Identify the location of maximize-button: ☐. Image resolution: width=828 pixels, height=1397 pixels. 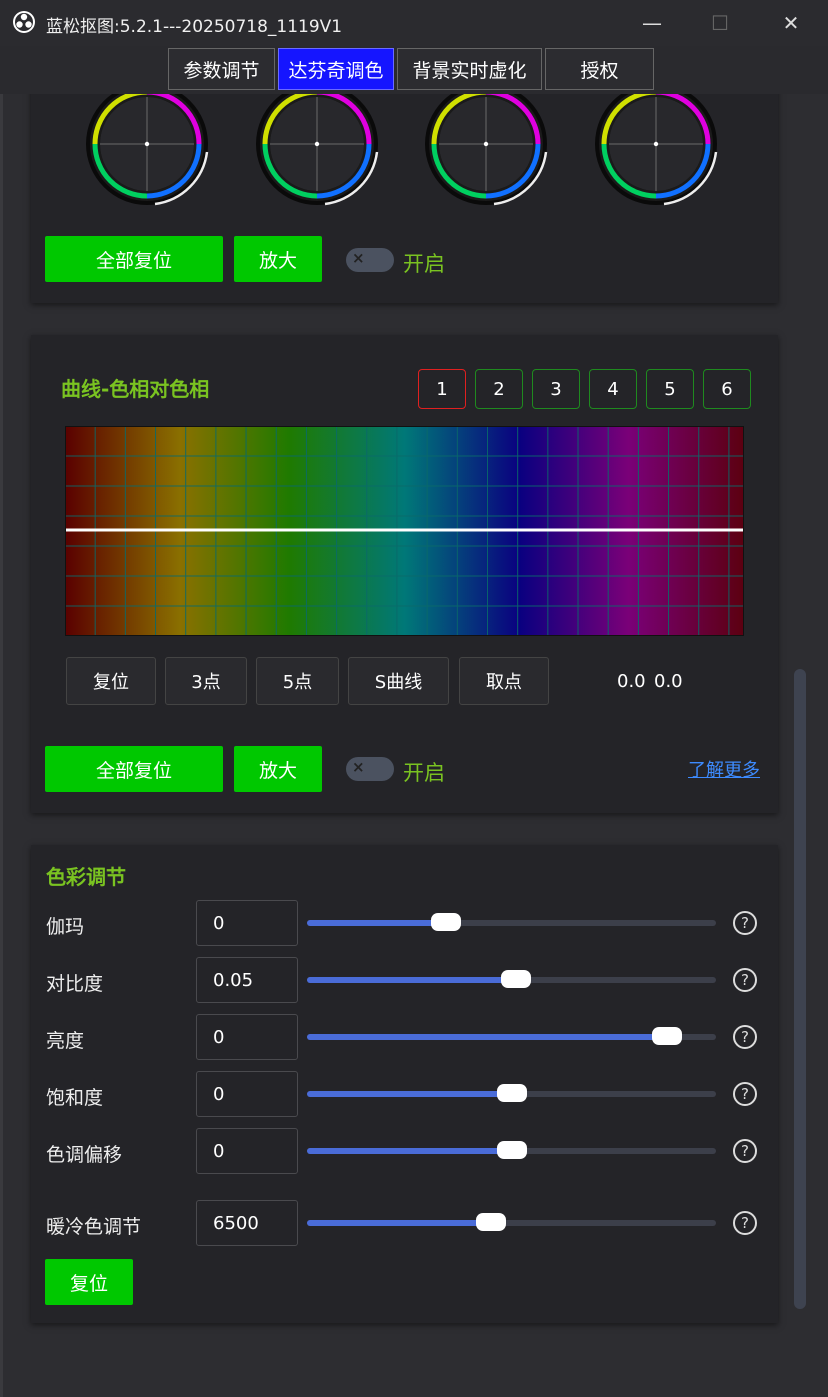
(720, 23).